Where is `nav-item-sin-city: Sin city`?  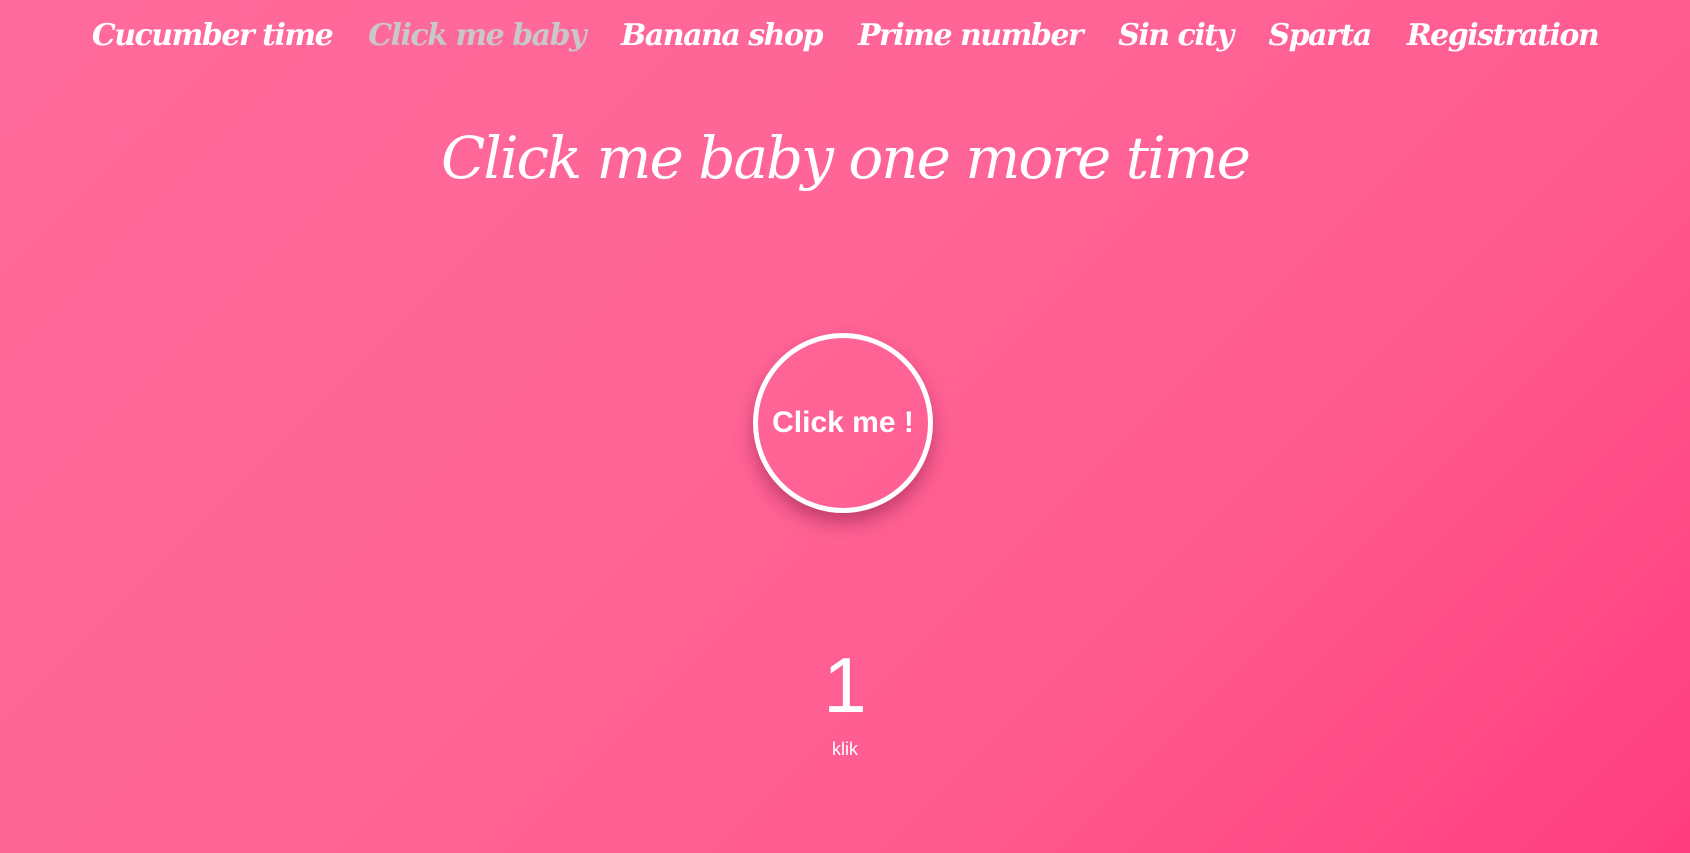 nav-item-sin-city: Sin city is located at coordinates (1176, 35).